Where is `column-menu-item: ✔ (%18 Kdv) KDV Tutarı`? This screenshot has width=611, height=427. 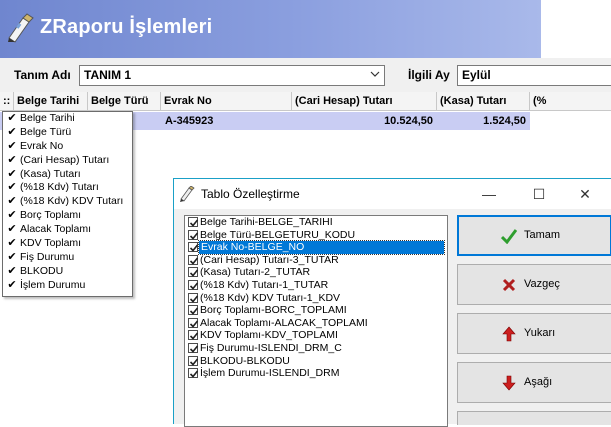
column-menu-item: ✔ (%18 Kdv) KDV Tutarı is located at coordinates (67, 202).